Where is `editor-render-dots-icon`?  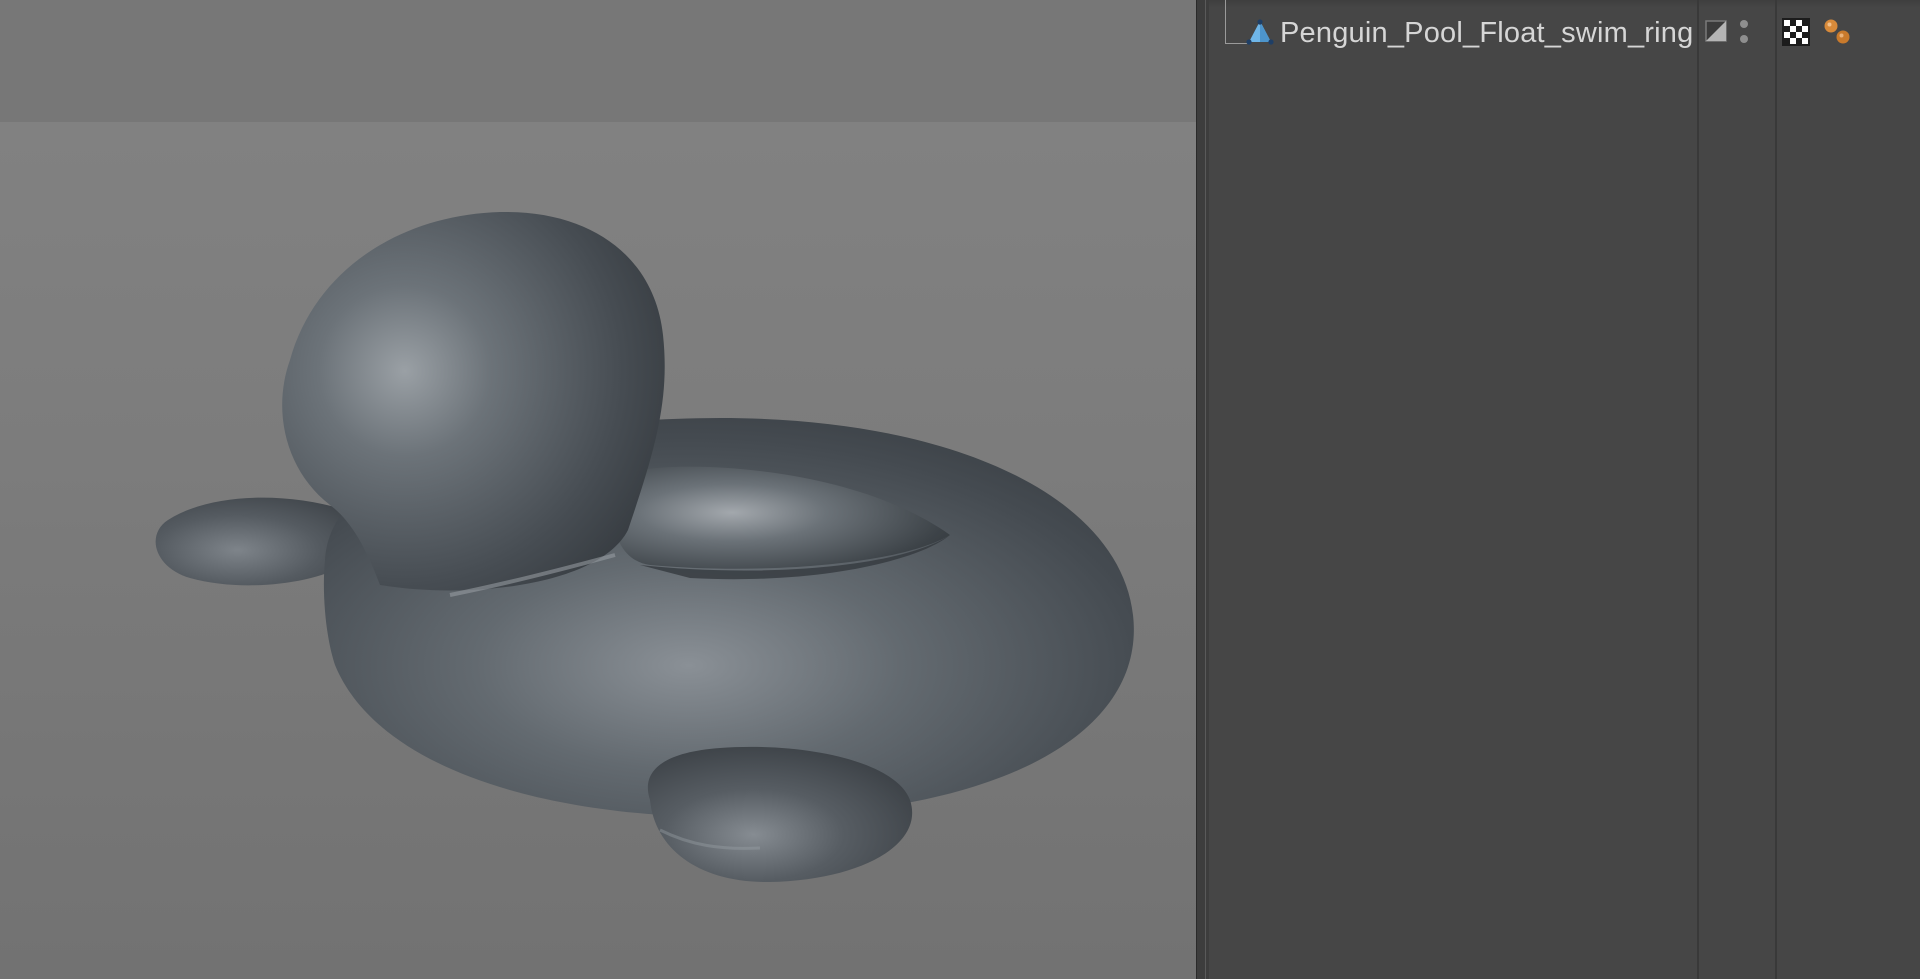 editor-render-dots-icon is located at coordinates (1744, 32).